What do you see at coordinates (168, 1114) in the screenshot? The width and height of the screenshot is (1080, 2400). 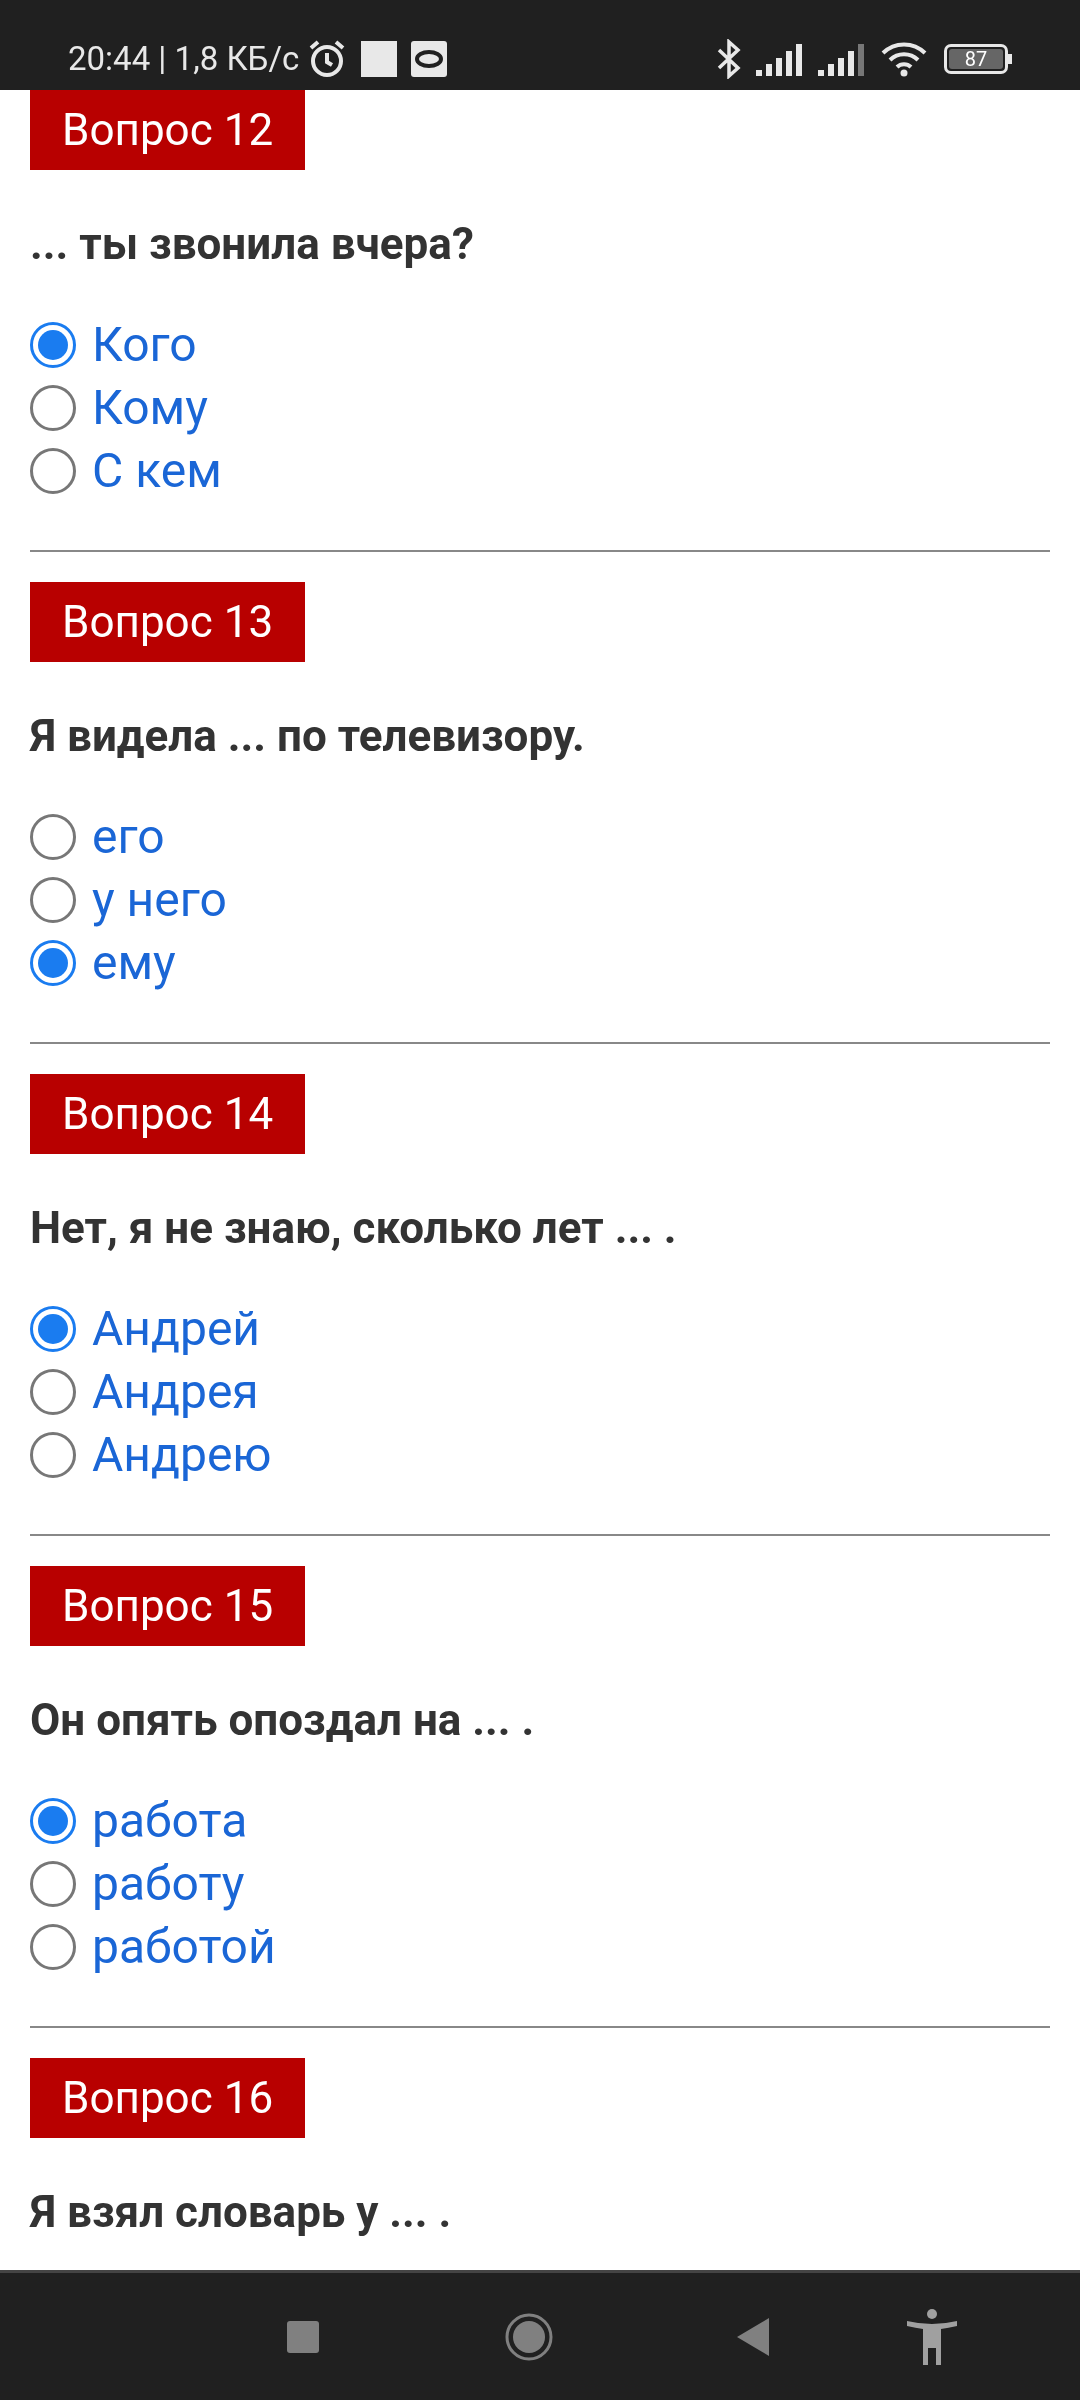 I see `question-number: Вопрос 14` at bounding box center [168, 1114].